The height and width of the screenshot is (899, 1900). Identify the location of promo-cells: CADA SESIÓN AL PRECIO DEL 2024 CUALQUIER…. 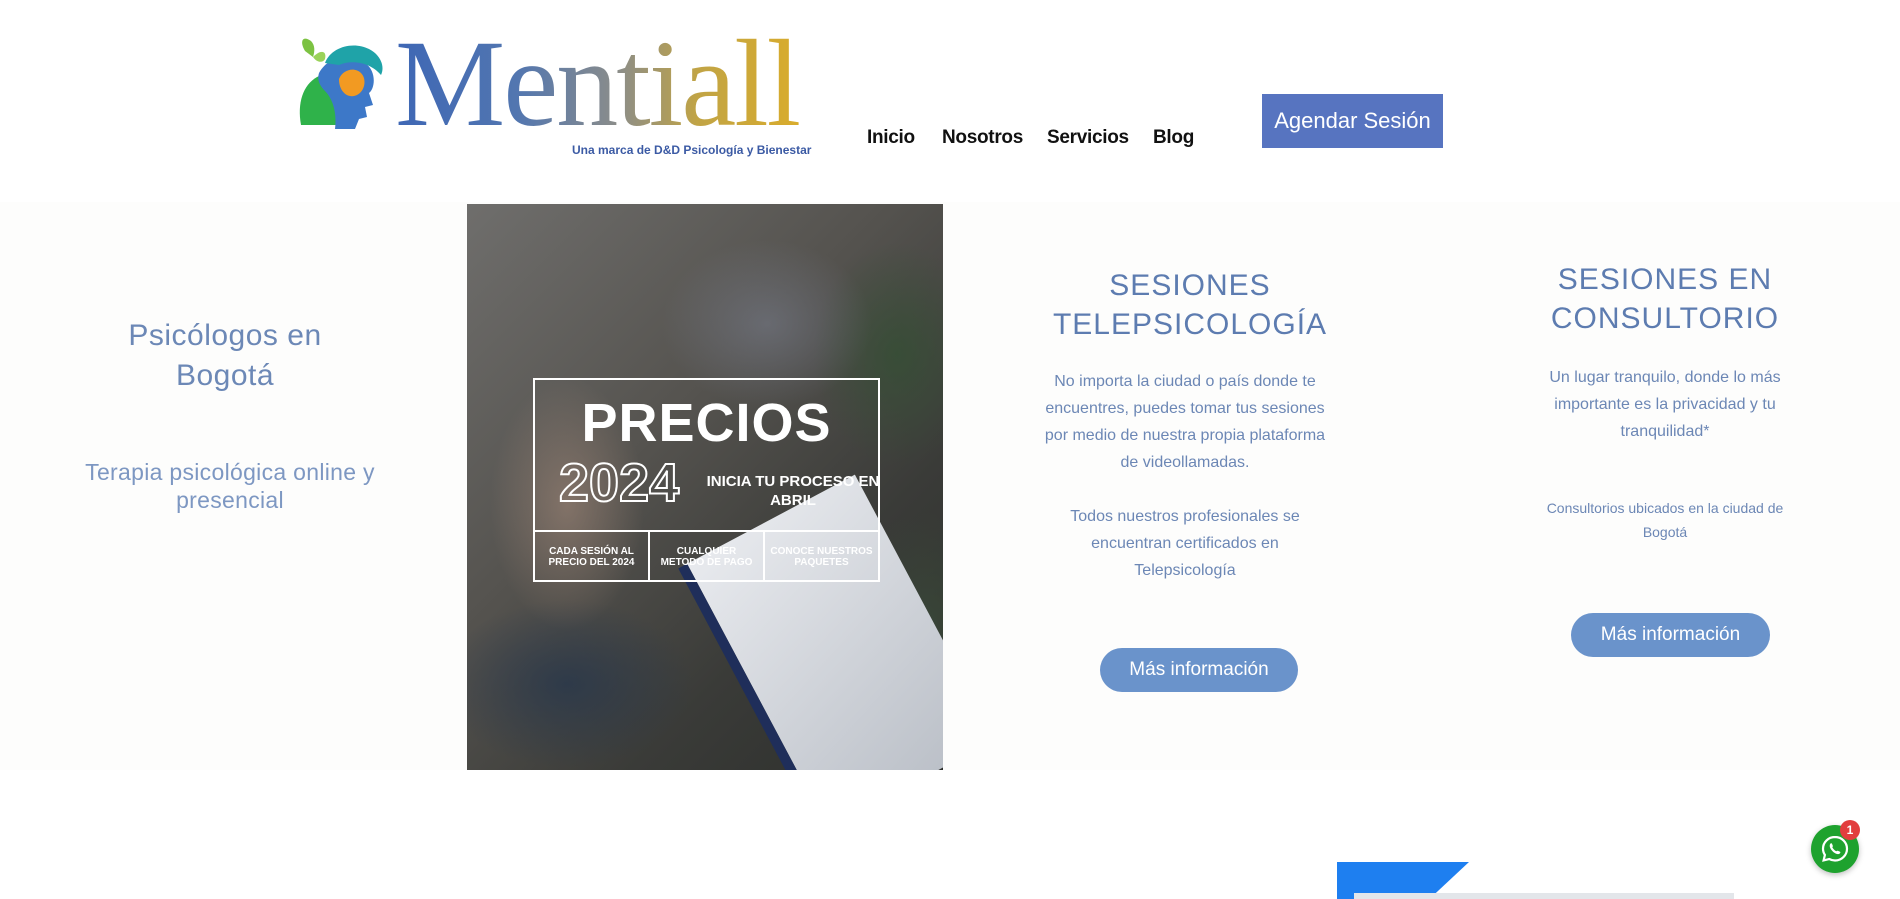
(706, 556).